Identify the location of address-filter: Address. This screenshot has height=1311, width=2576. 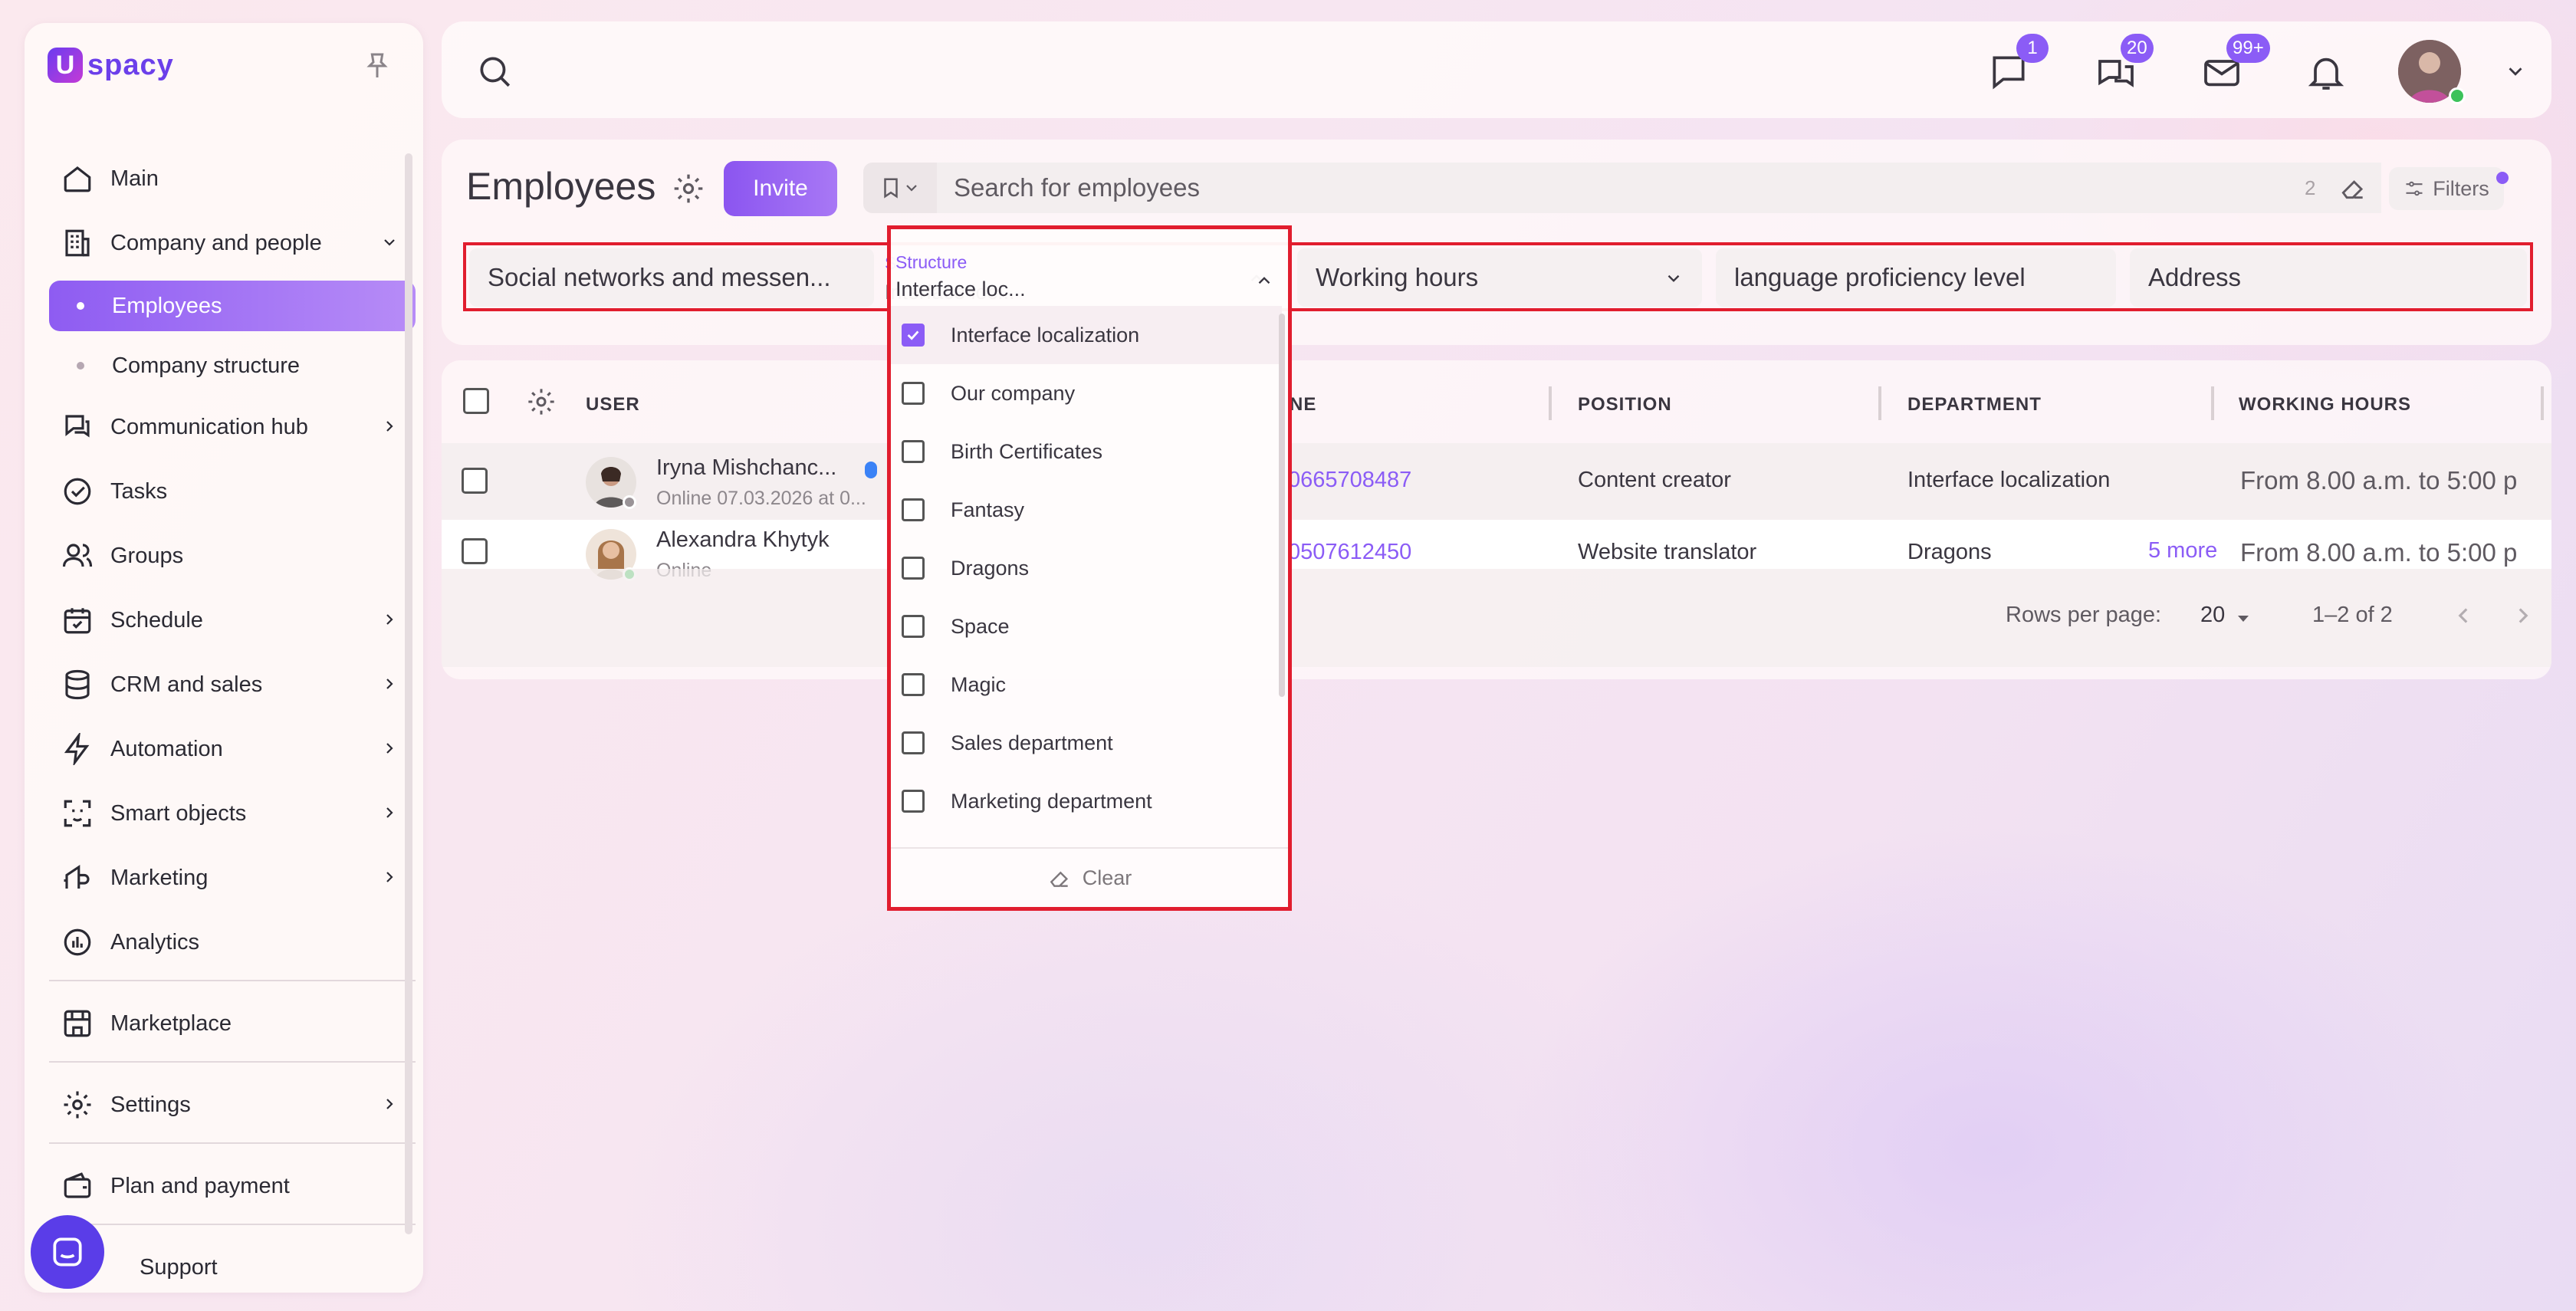
(2329, 277).